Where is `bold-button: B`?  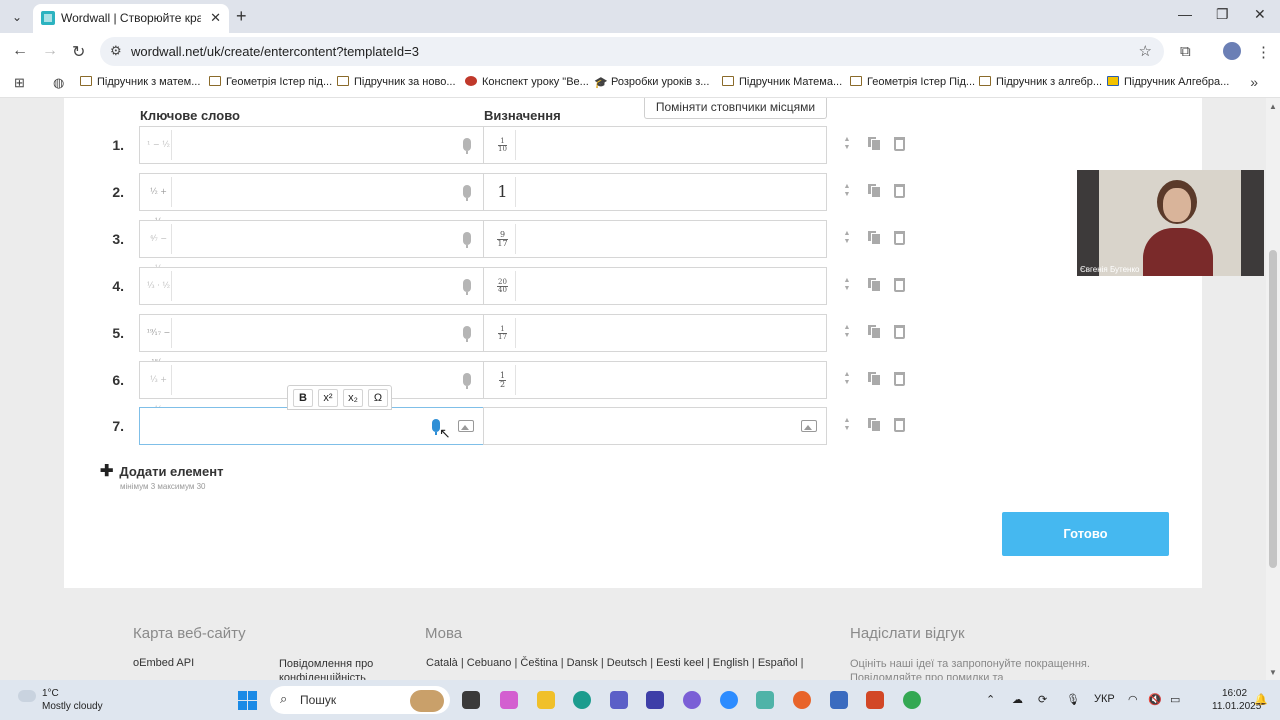 bold-button: B is located at coordinates (303, 398).